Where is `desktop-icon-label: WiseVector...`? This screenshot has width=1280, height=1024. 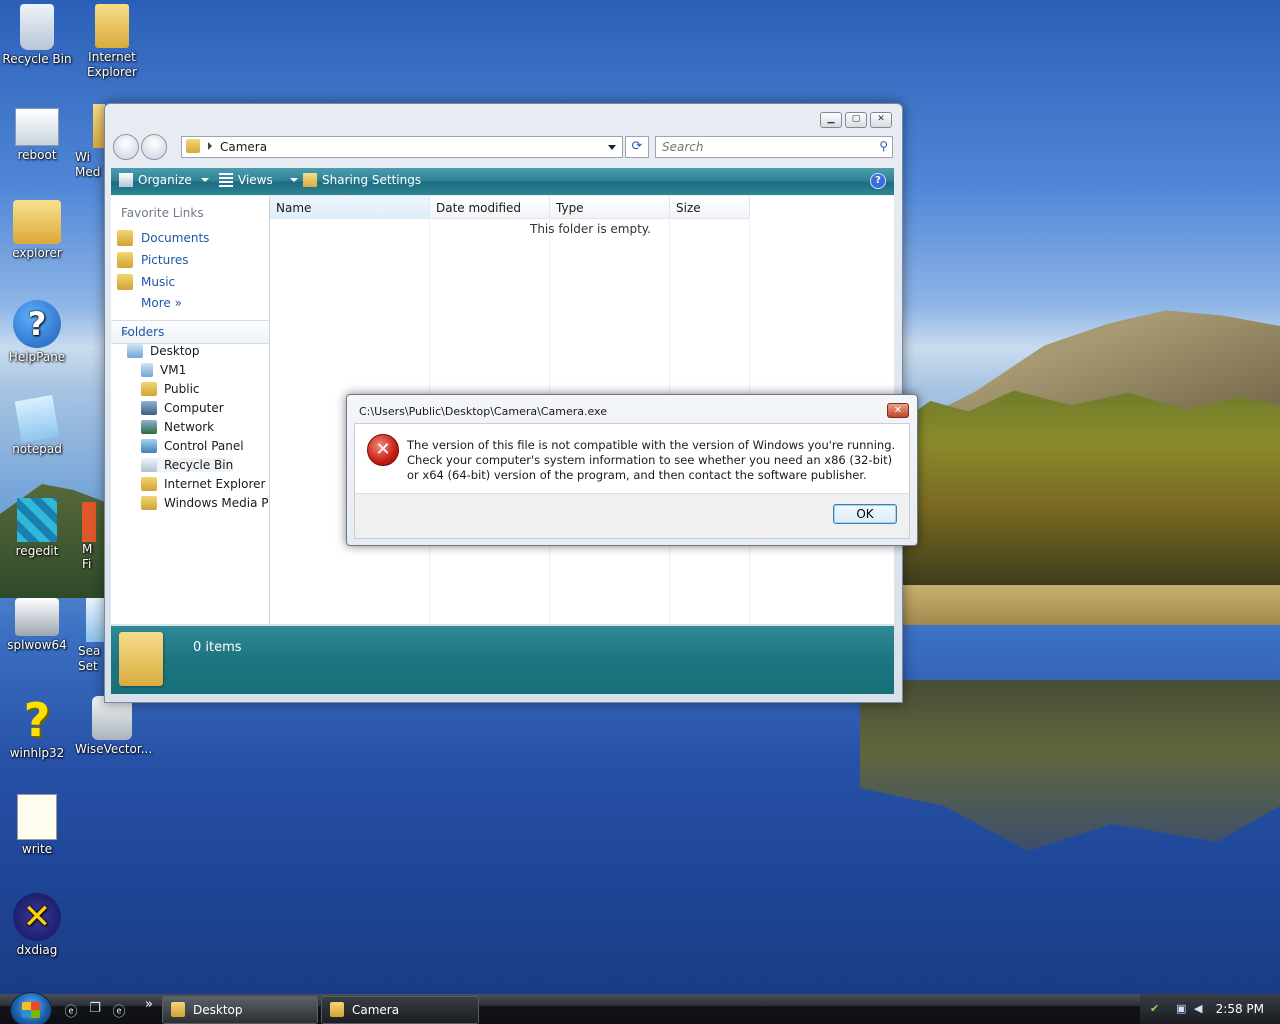
desktop-icon-label: WiseVector... is located at coordinates (114, 749).